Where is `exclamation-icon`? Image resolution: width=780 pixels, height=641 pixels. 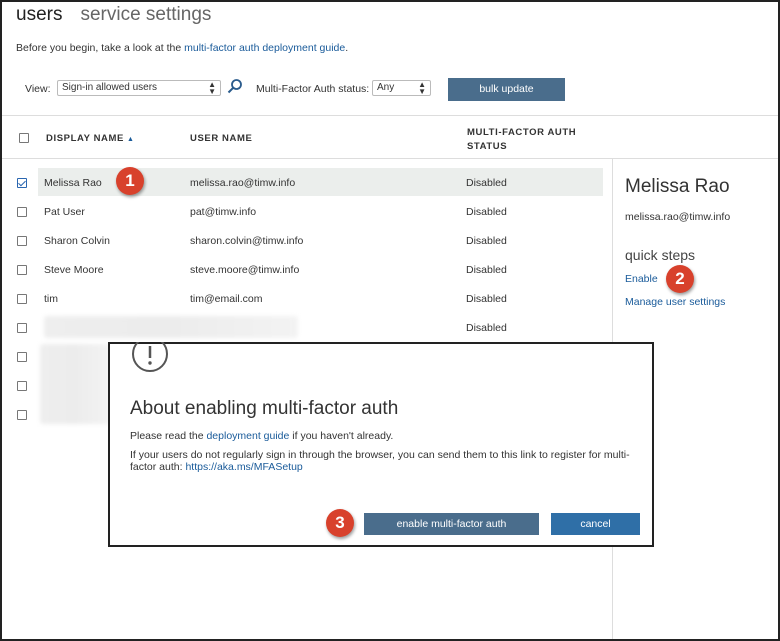
exclamation-icon is located at coordinates (150, 357).